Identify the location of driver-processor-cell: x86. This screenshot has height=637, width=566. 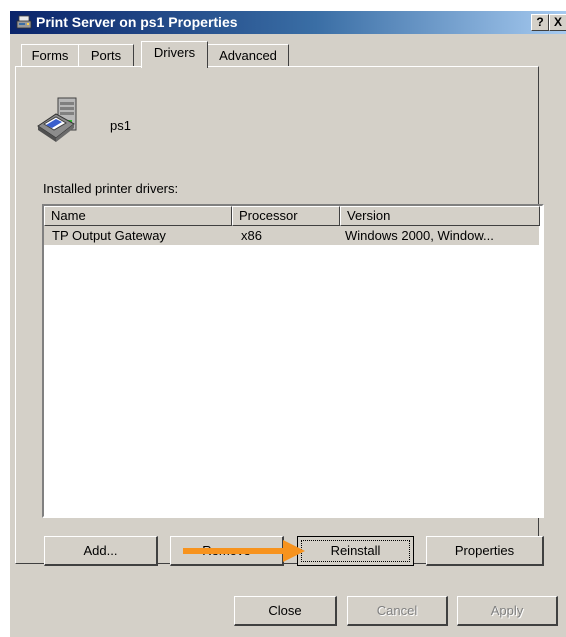
(251, 235).